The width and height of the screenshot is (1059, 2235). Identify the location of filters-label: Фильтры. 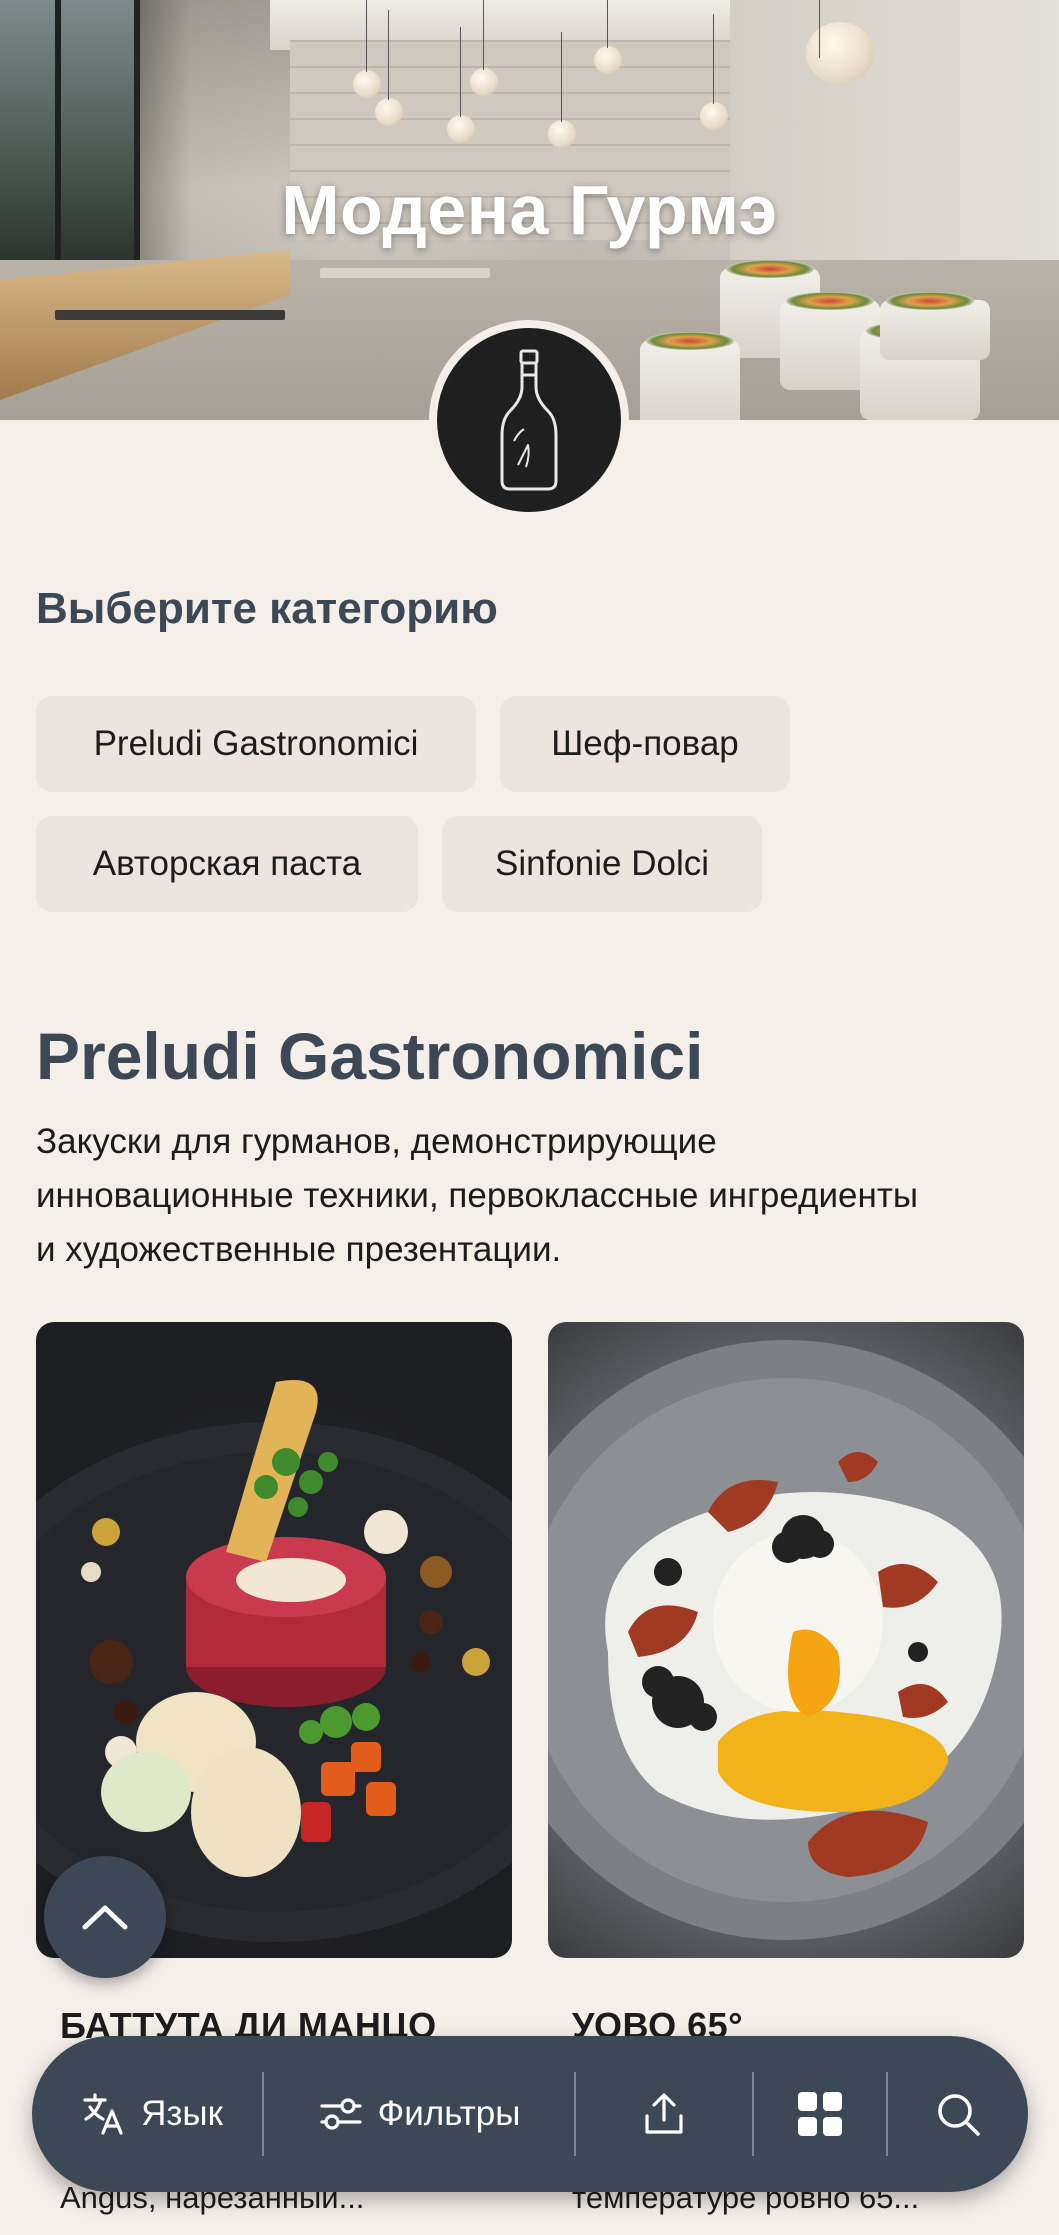
(449, 2113).